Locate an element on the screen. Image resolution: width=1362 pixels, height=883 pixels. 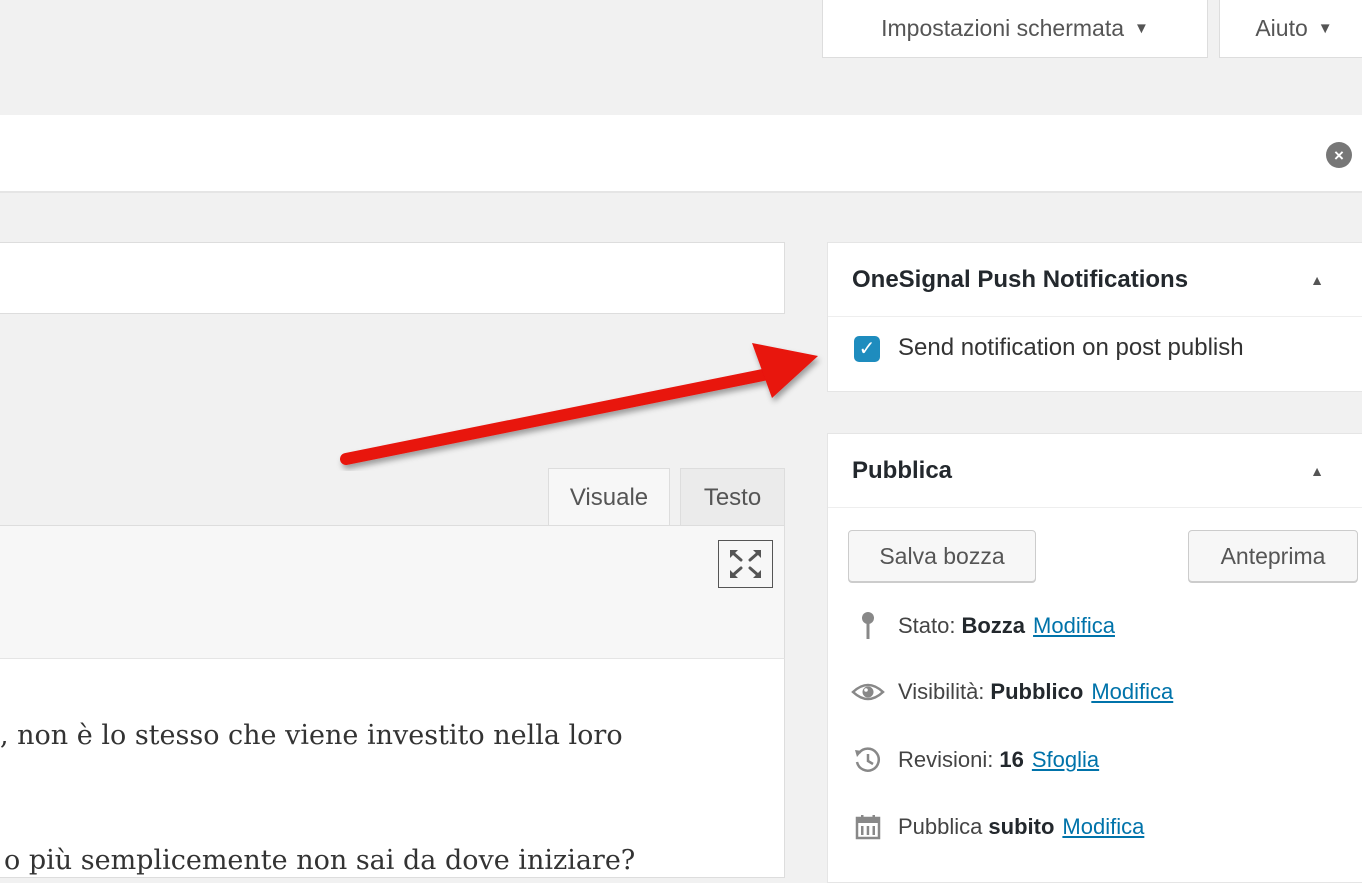
status-value: Bozza is located at coordinates (993, 625).